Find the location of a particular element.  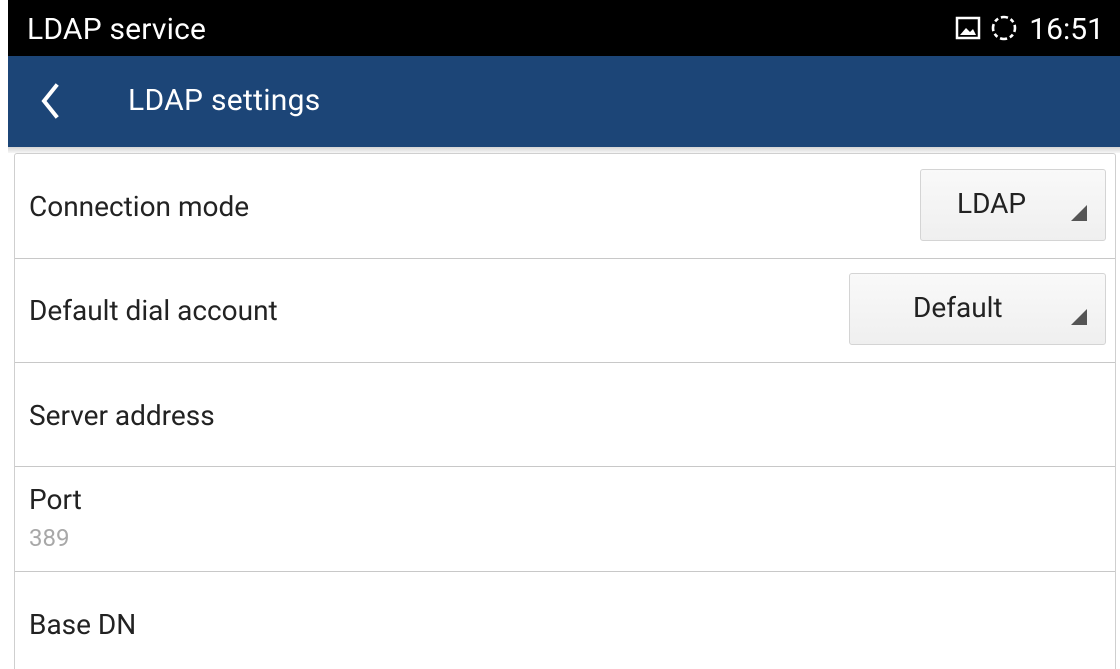

default-dial-account-dropdown: Default is located at coordinates (977, 309).